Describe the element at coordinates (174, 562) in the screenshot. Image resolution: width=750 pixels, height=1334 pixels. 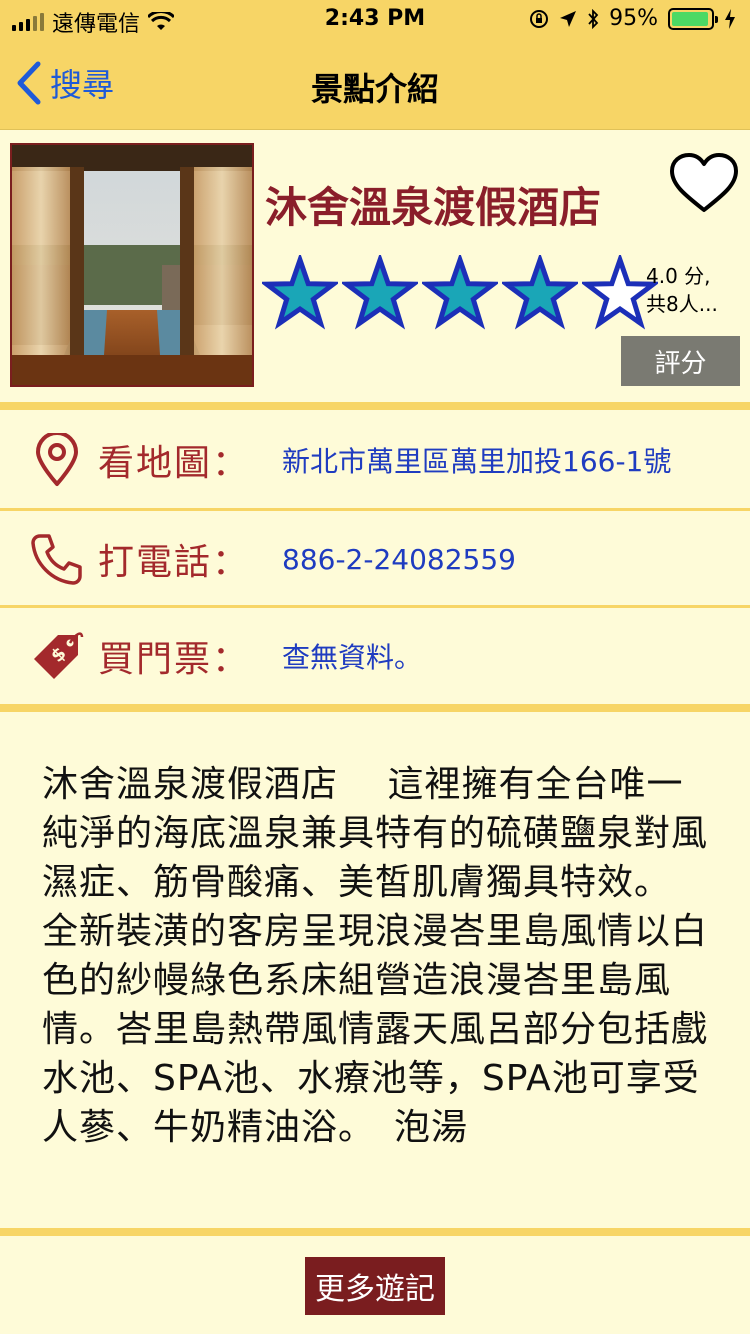
I see `phone-label: 打電話：` at that location.